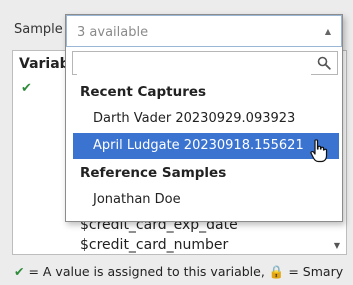 Image resolution: width=353 pixels, height=285 pixels. What do you see at coordinates (206, 146) in the screenshot?
I see `option-april-ludgate: April Ludgate 20230918.155621` at bounding box center [206, 146].